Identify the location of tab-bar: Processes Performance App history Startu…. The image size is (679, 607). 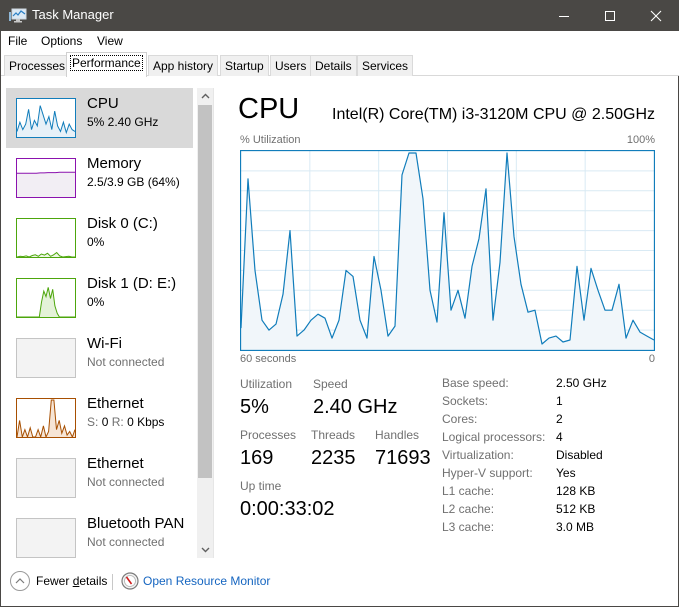
(340, 64).